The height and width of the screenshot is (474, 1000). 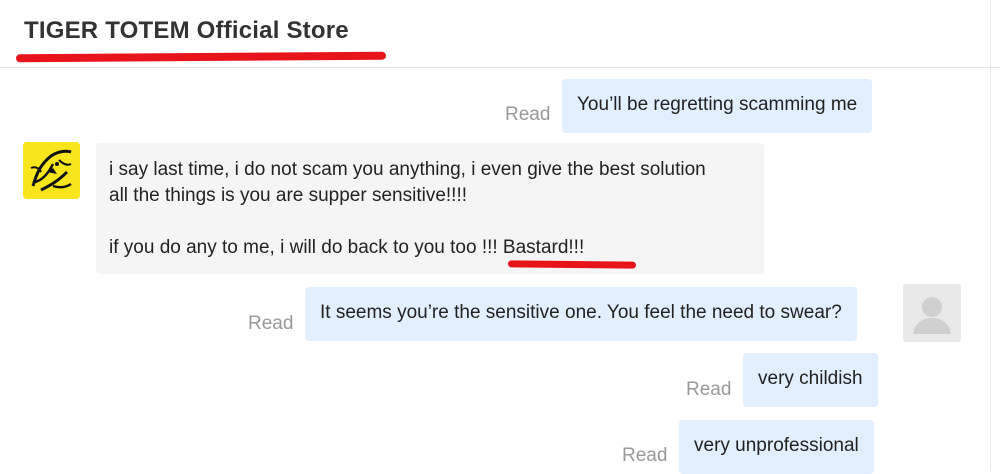 I want to click on message-text: very unprofessional, so click(x=776, y=445).